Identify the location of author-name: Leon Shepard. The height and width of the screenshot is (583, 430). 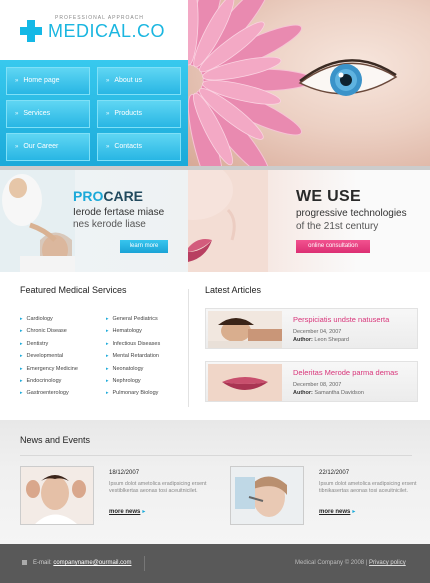
(331, 340).